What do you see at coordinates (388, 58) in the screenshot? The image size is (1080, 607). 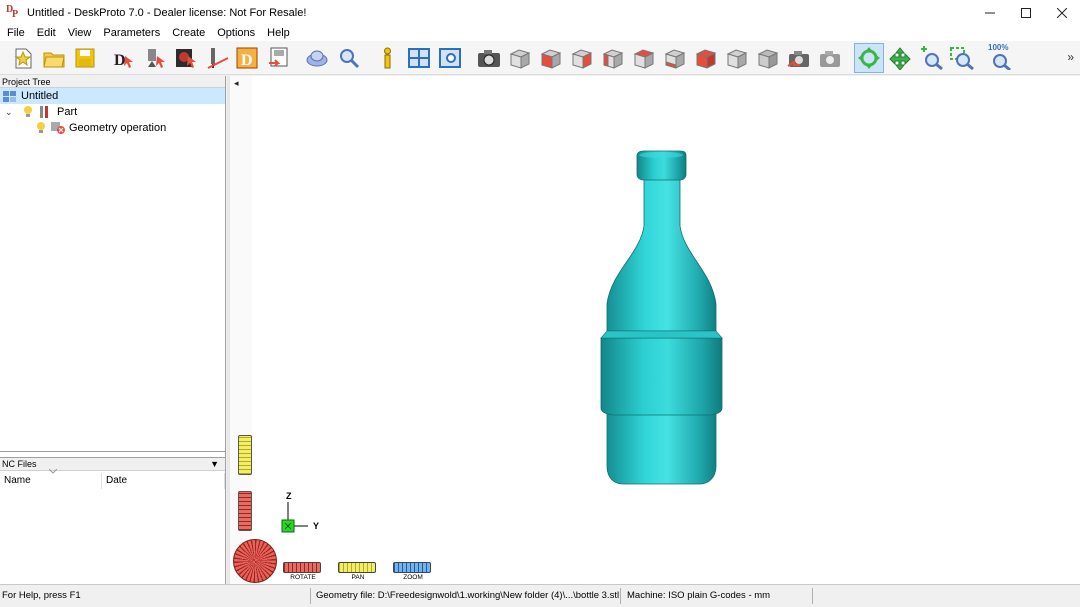 I see `info-button` at bounding box center [388, 58].